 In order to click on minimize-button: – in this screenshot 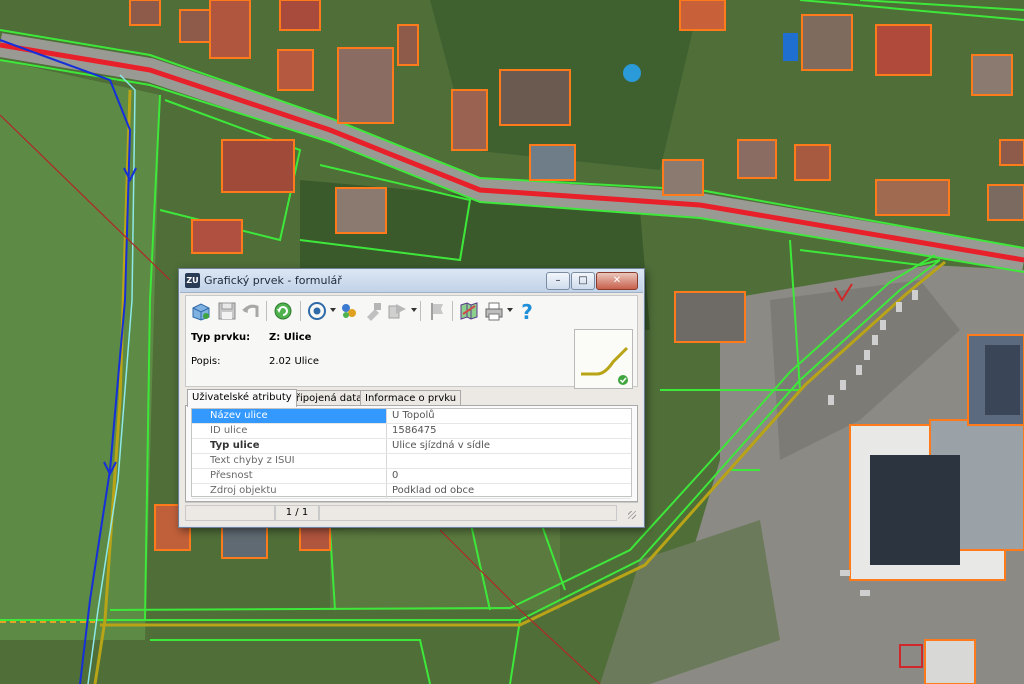, I will do `click(558, 281)`.